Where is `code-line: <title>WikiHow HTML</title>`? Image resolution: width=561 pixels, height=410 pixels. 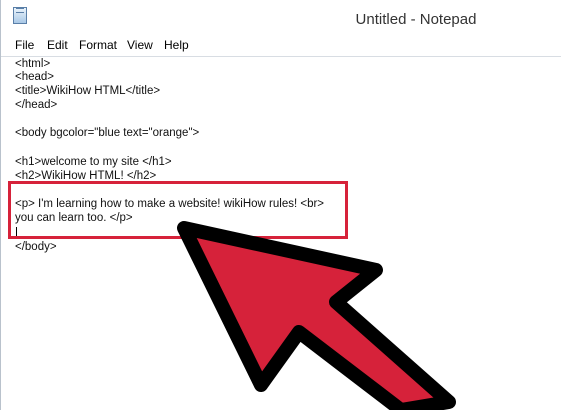
code-line: <title>WikiHow HTML</title> is located at coordinates (88, 91).